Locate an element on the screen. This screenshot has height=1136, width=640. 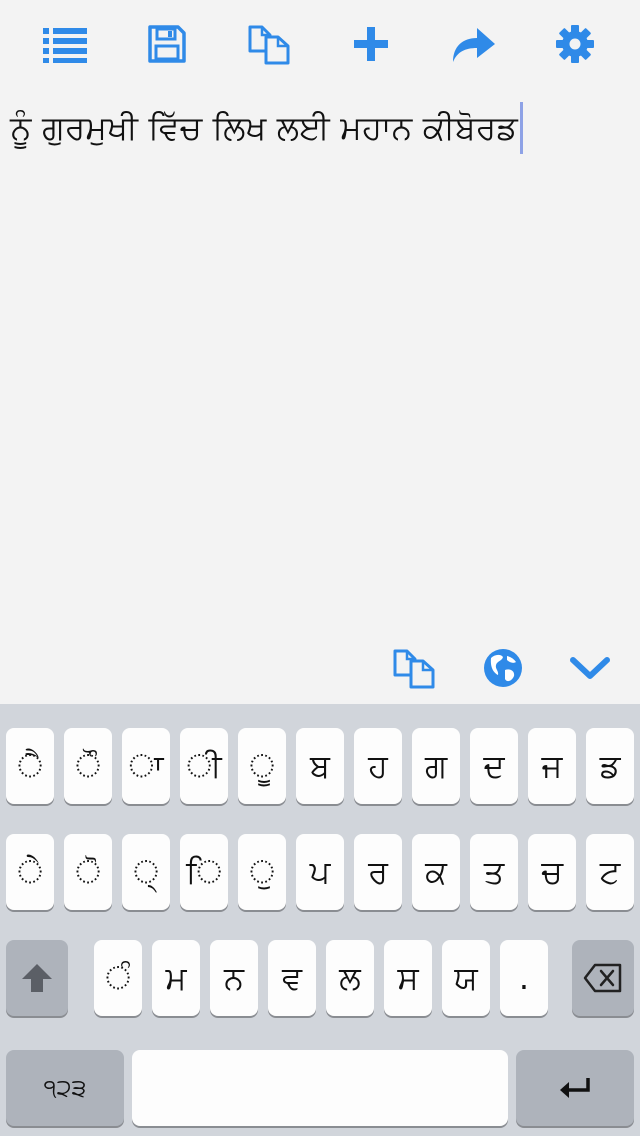
save-icon is located at coordinates (167, 44).